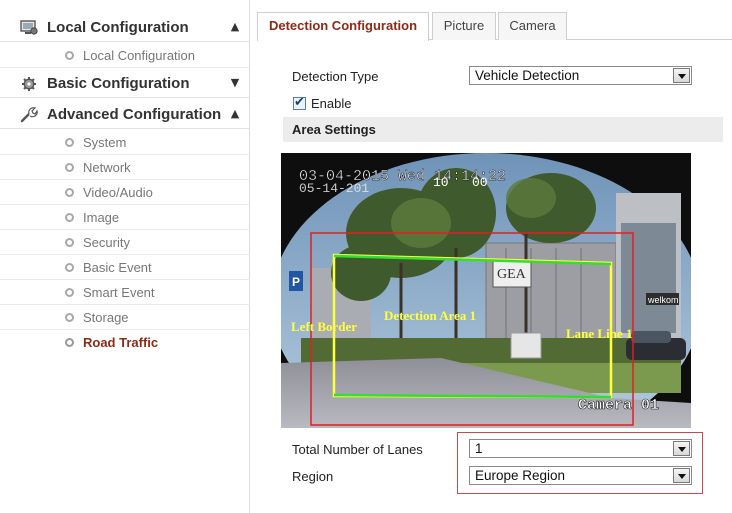 The image size is (732, 513). I want to click on lanes-value: 1, so click(479, 448).